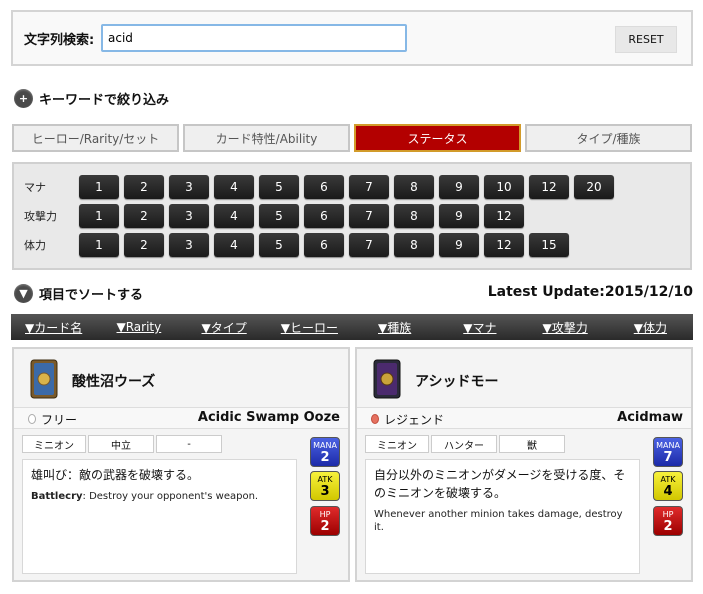  I want to click on mana-filter-button: 3, so click(189, 187).